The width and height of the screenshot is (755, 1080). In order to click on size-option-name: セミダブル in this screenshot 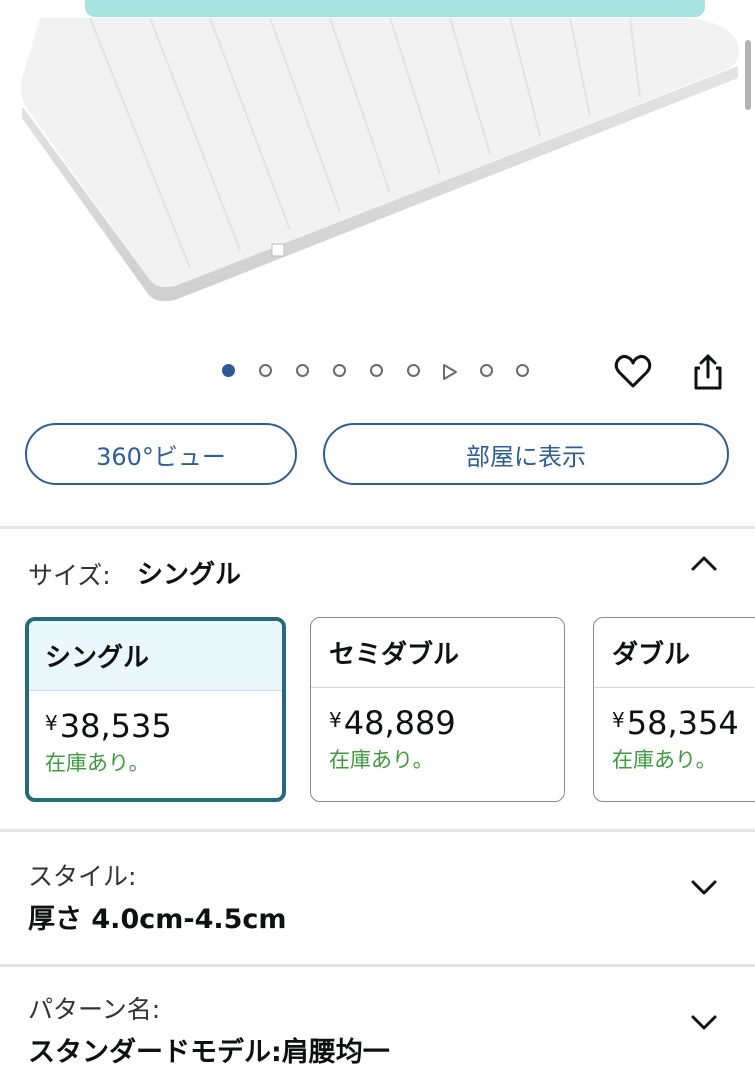, I will do `click(437, 653)`.